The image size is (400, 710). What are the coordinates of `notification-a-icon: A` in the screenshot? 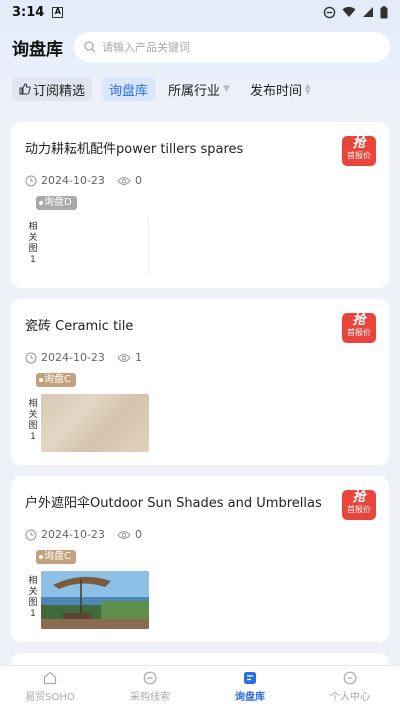 It's located at (58, 12).